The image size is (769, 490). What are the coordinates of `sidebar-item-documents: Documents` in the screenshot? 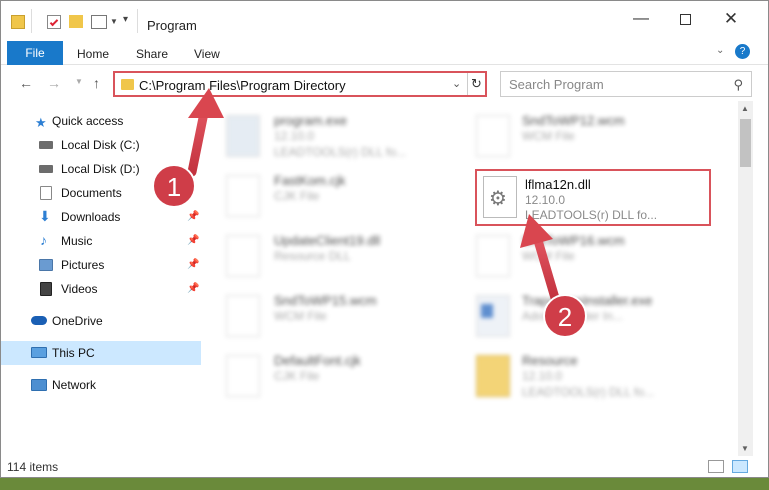 It's located at (101, 193).